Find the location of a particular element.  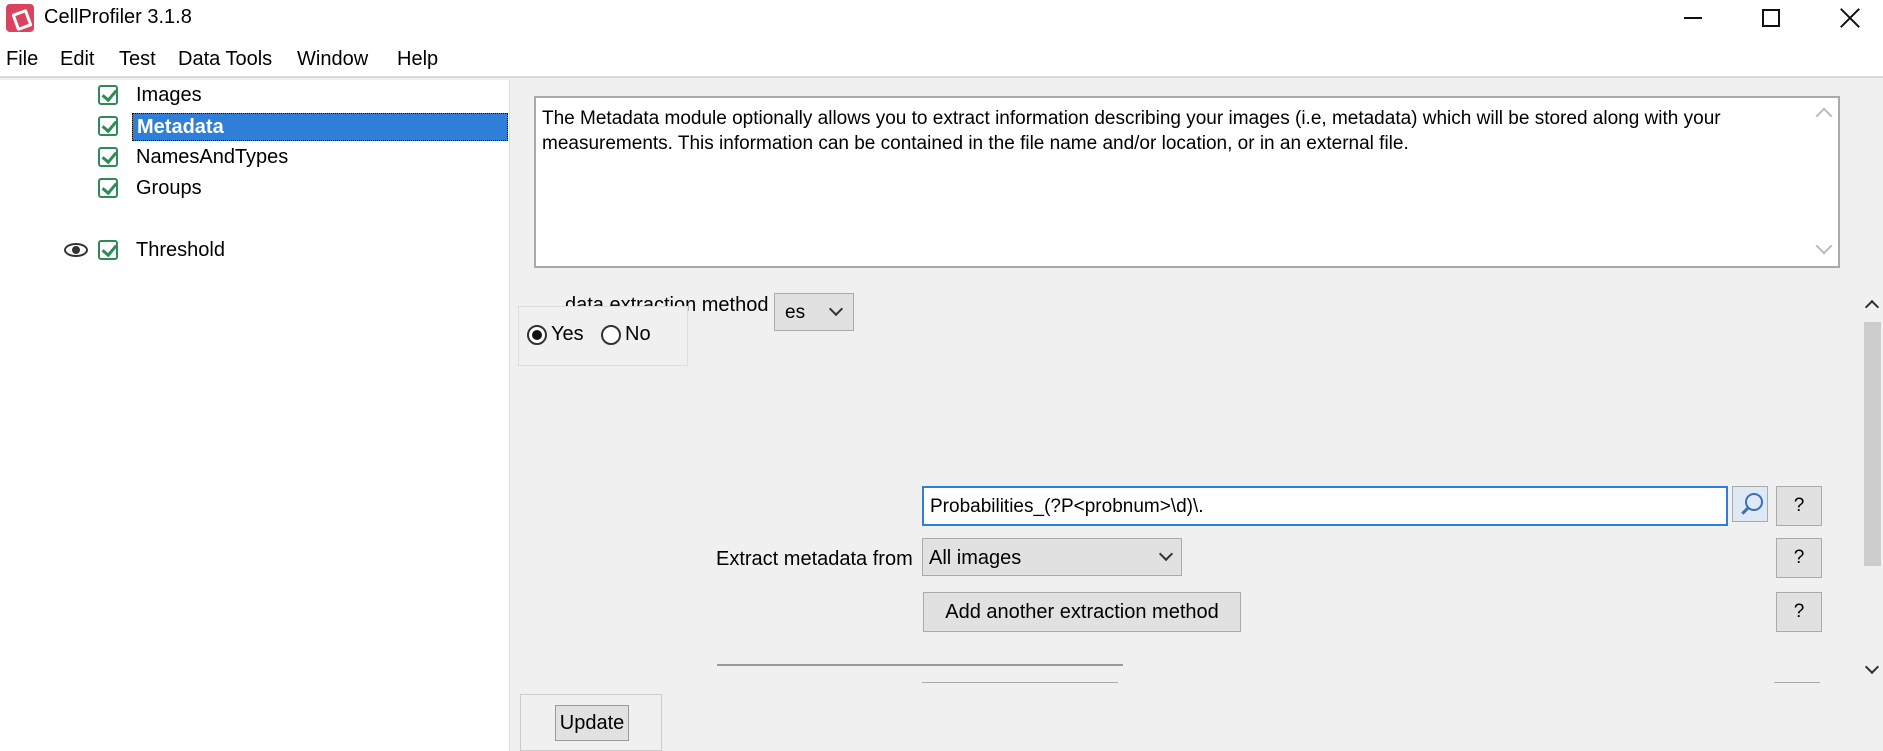

extract-from-label: Extract metadata from is located at coordinates (814, 559).